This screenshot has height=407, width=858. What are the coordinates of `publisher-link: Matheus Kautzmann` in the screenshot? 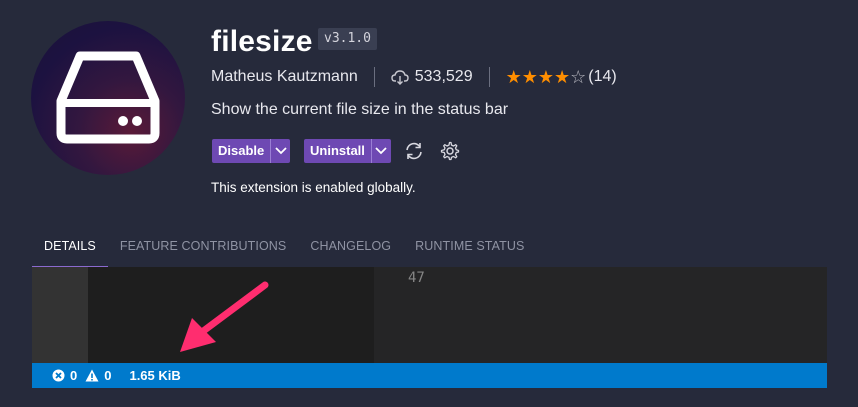 It's located at (284, 77).